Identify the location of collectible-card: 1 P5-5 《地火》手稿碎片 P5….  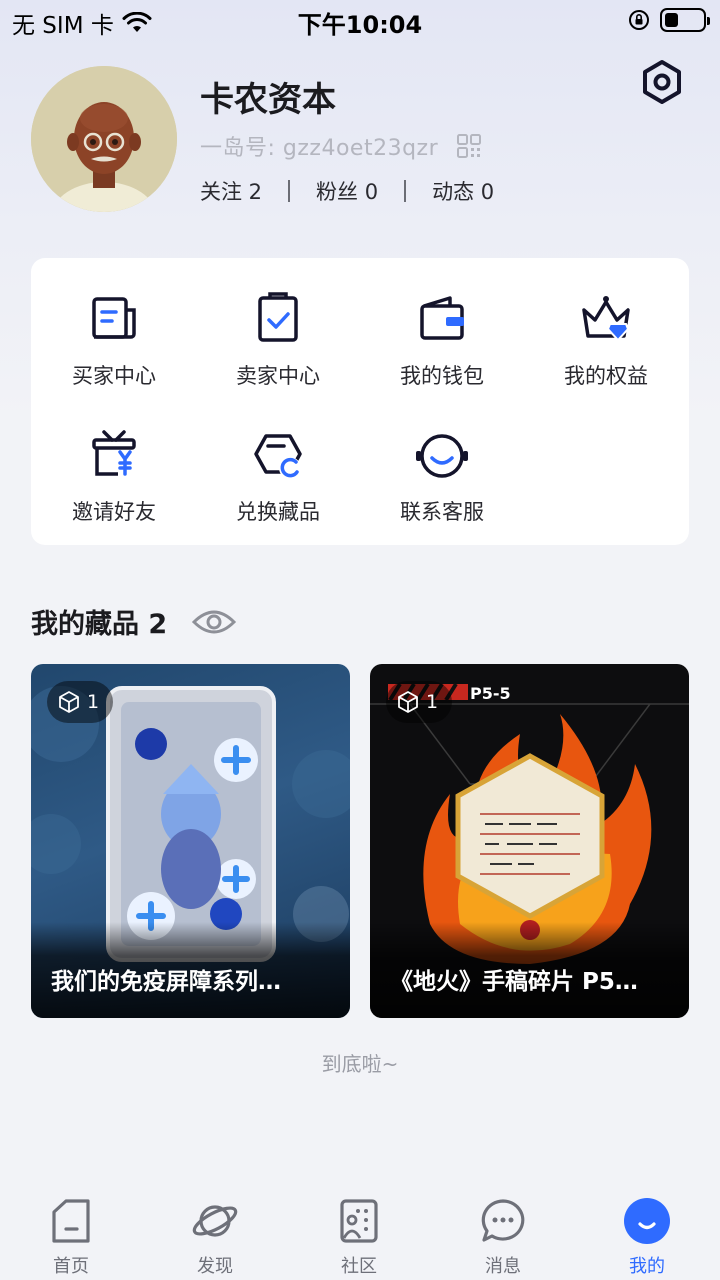
(529, 841).